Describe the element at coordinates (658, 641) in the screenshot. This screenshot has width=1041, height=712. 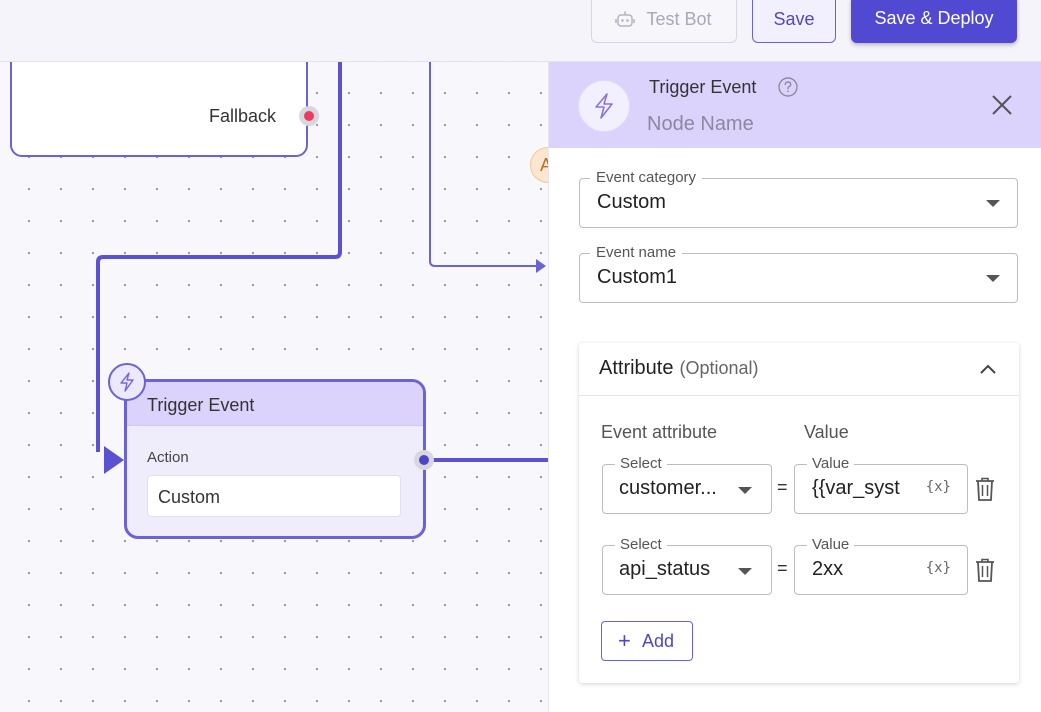
I see `add-label: Add` at that location.